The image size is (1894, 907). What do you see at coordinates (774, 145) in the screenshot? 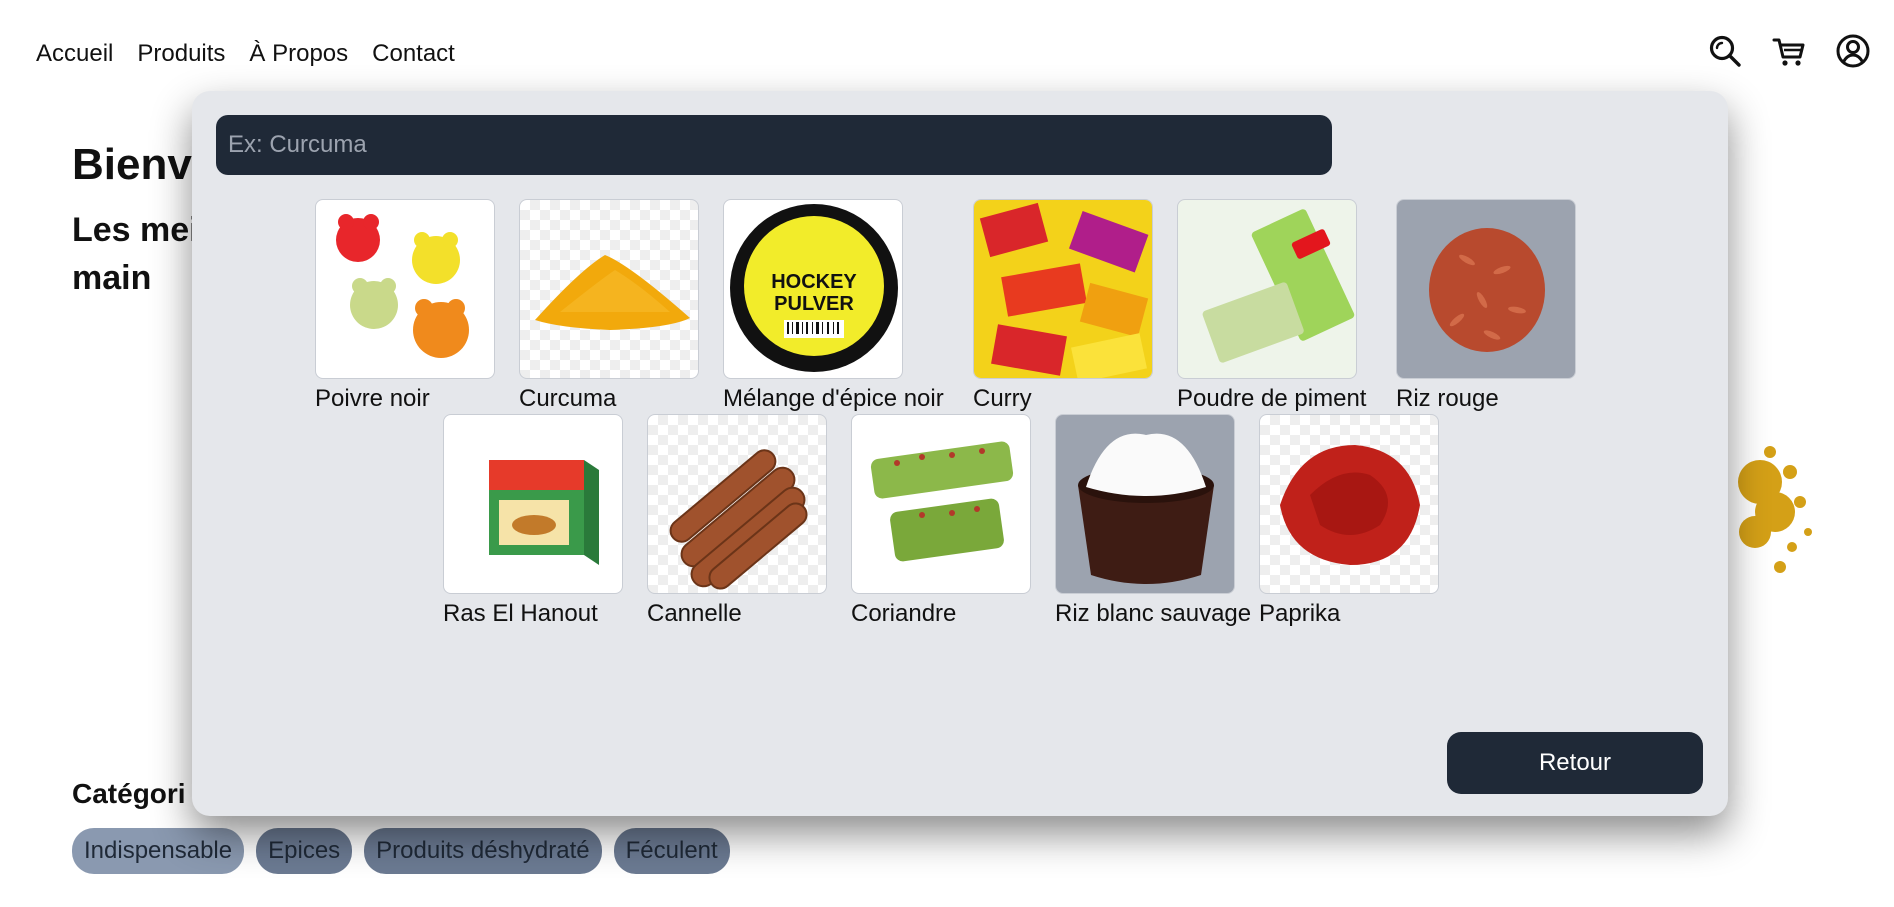
I see `search-input` at bounding box center [774, 145].